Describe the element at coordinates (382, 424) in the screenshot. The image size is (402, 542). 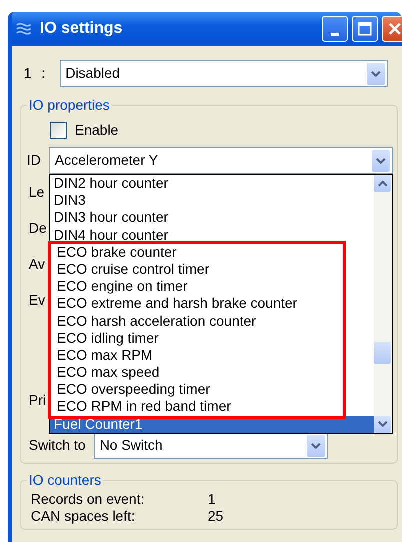
I see `scroll-down-icon` at that location.